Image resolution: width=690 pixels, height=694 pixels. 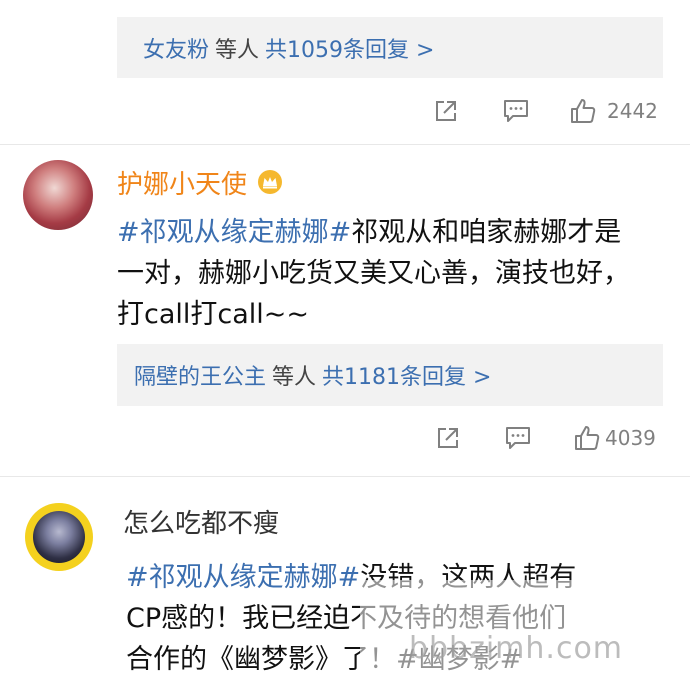 What do you see at coordinates (390, 438) in the screenshot?
I see `action-bar: 4039` at bounding box center [390, 438].